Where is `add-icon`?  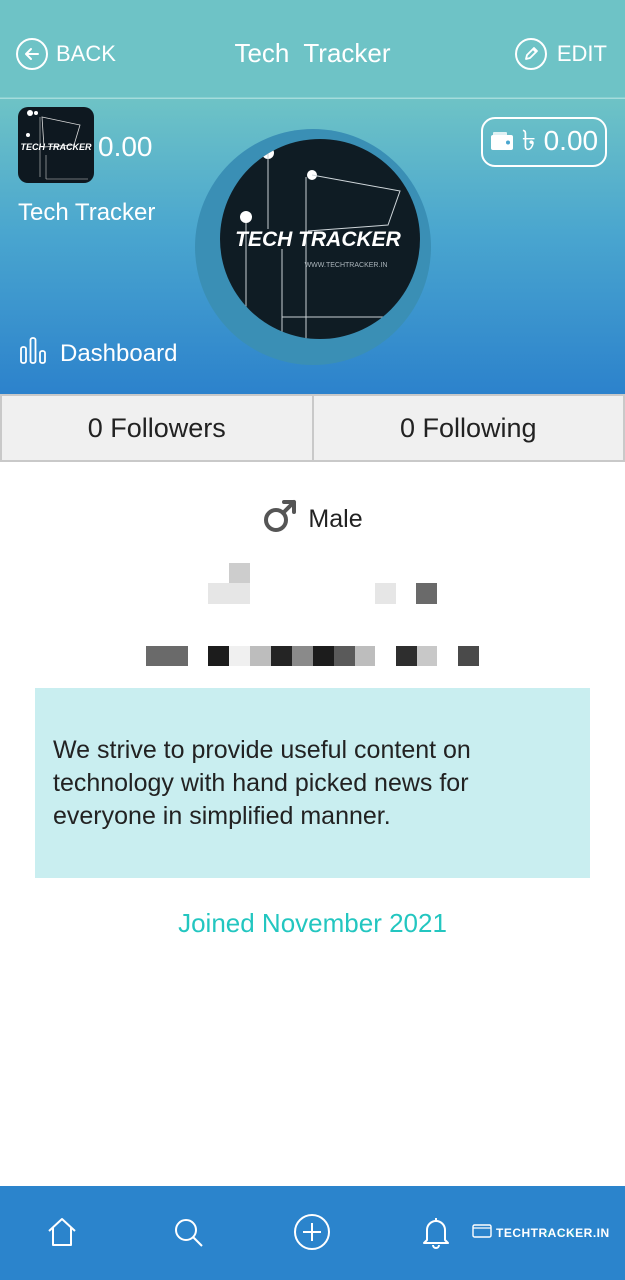
add-icon is located at coordinates (312, 1232).